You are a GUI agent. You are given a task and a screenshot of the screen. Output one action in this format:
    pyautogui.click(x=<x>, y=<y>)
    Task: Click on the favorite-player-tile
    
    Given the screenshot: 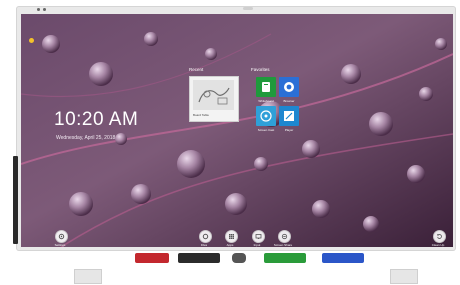 What is the action you would take?
    pyautogui.click(x=289, y=116)
    